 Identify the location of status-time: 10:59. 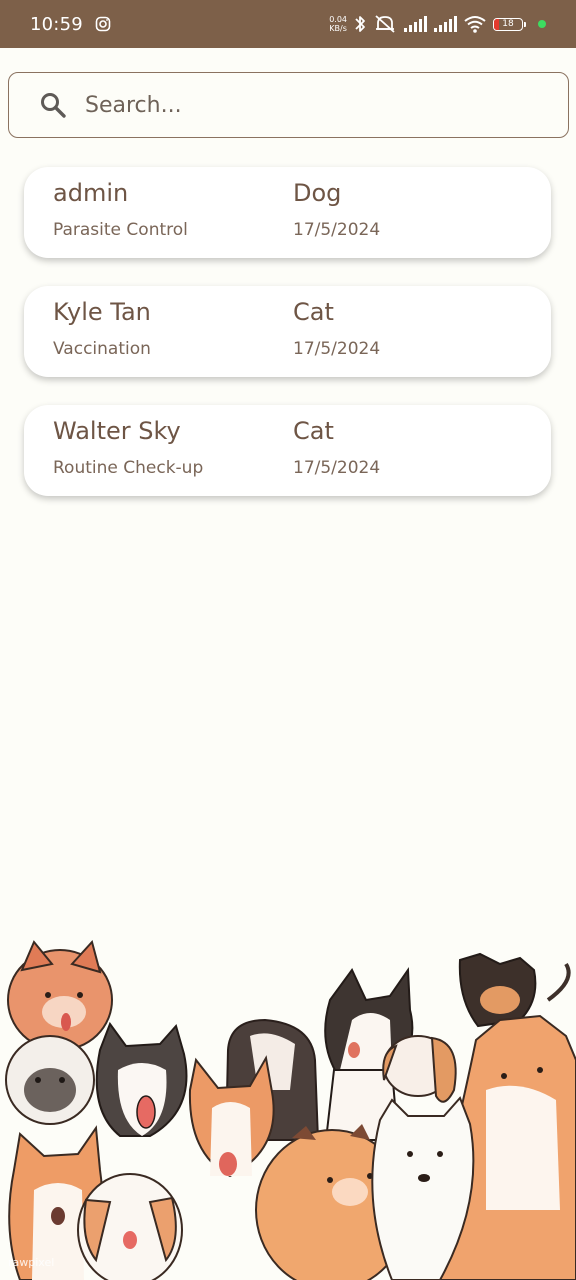
(56, 24).